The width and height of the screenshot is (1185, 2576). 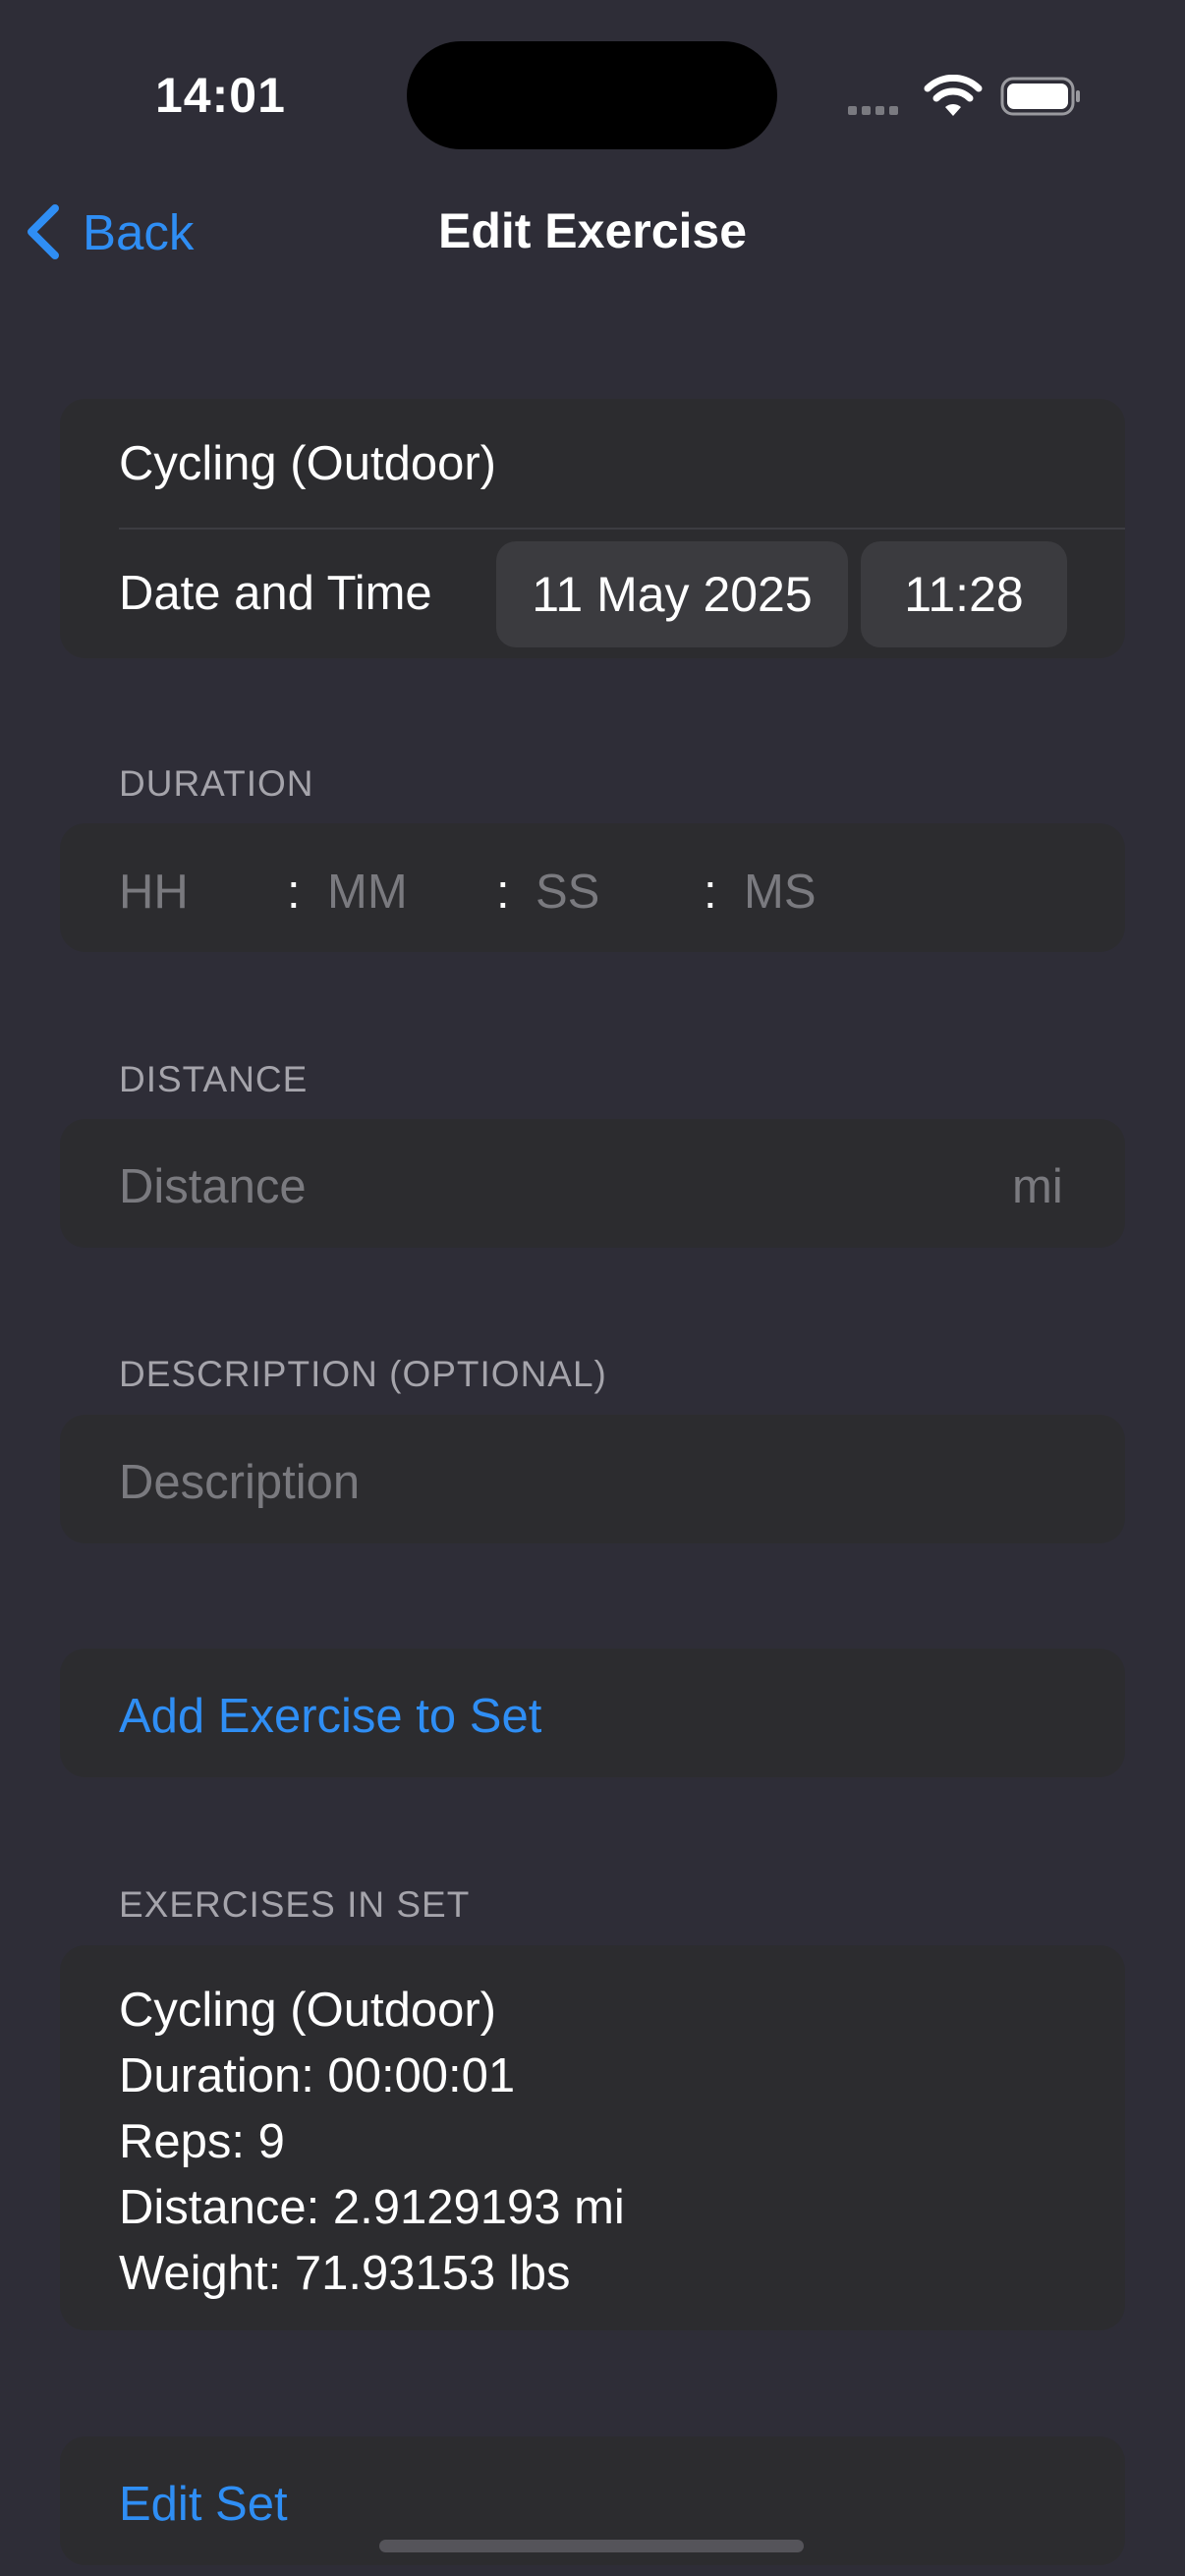 What do you see at coordinates (368, 892) in the screenshot?
I see `duration-minutes-field: MM` at bounding box center [368, 892].